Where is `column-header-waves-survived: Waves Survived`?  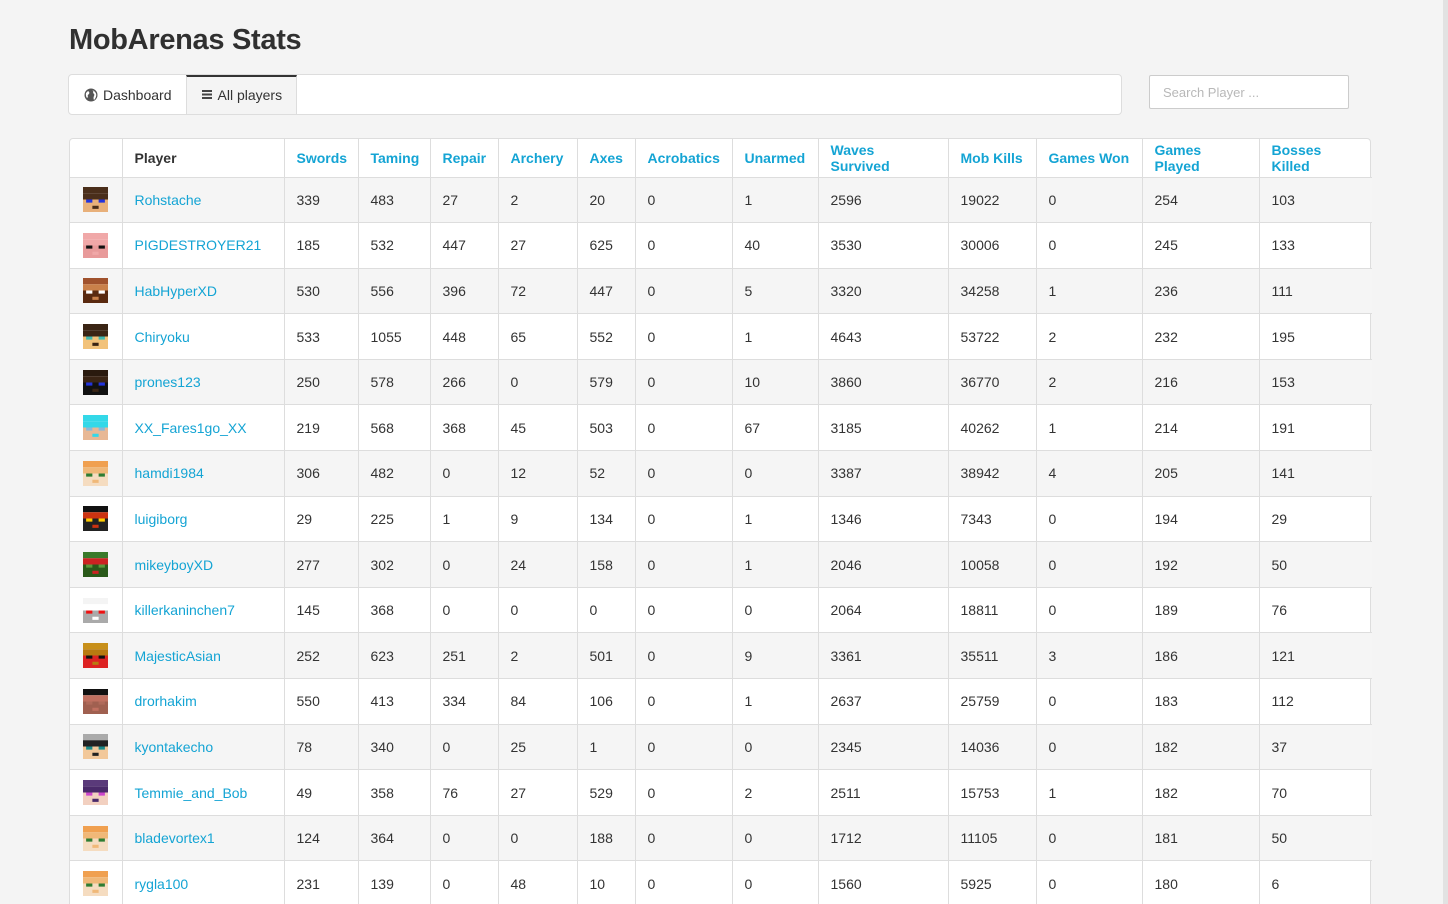 column-header-waves-survived: Waves Survived is located at coordinates (883, 158).